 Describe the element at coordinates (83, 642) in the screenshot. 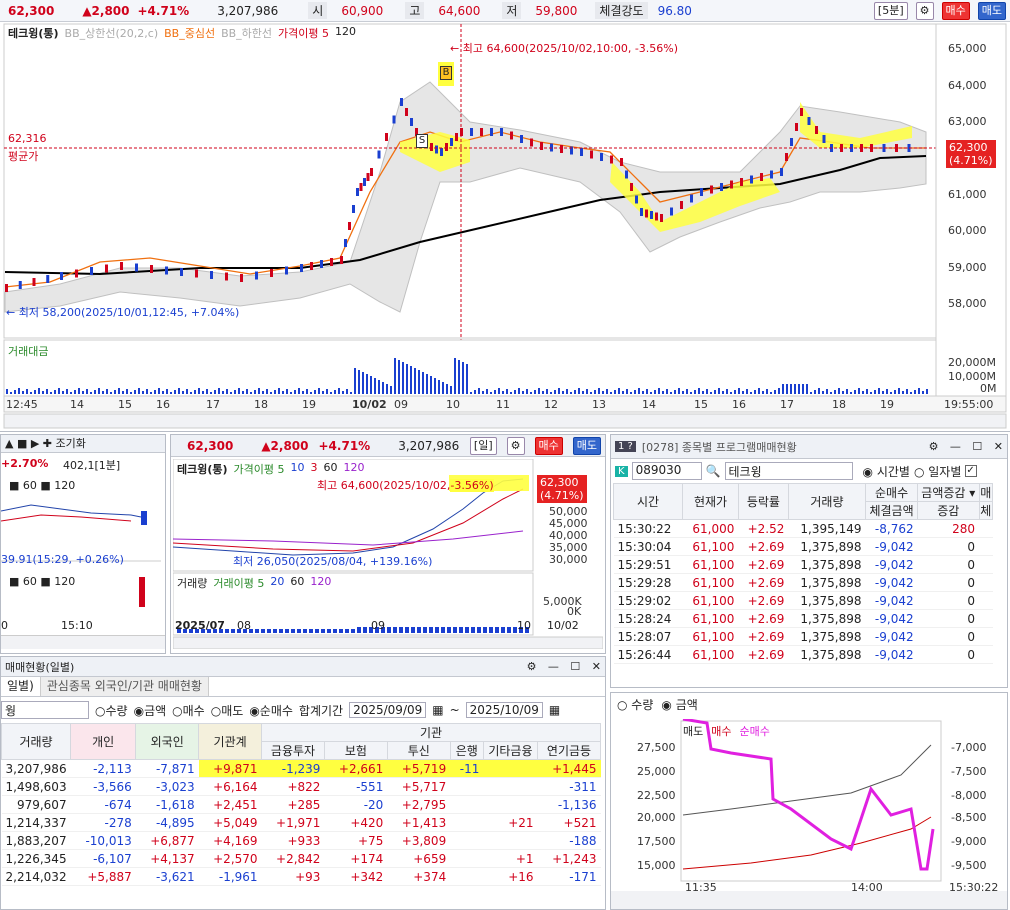

I see `left-scrollbar` at that location.